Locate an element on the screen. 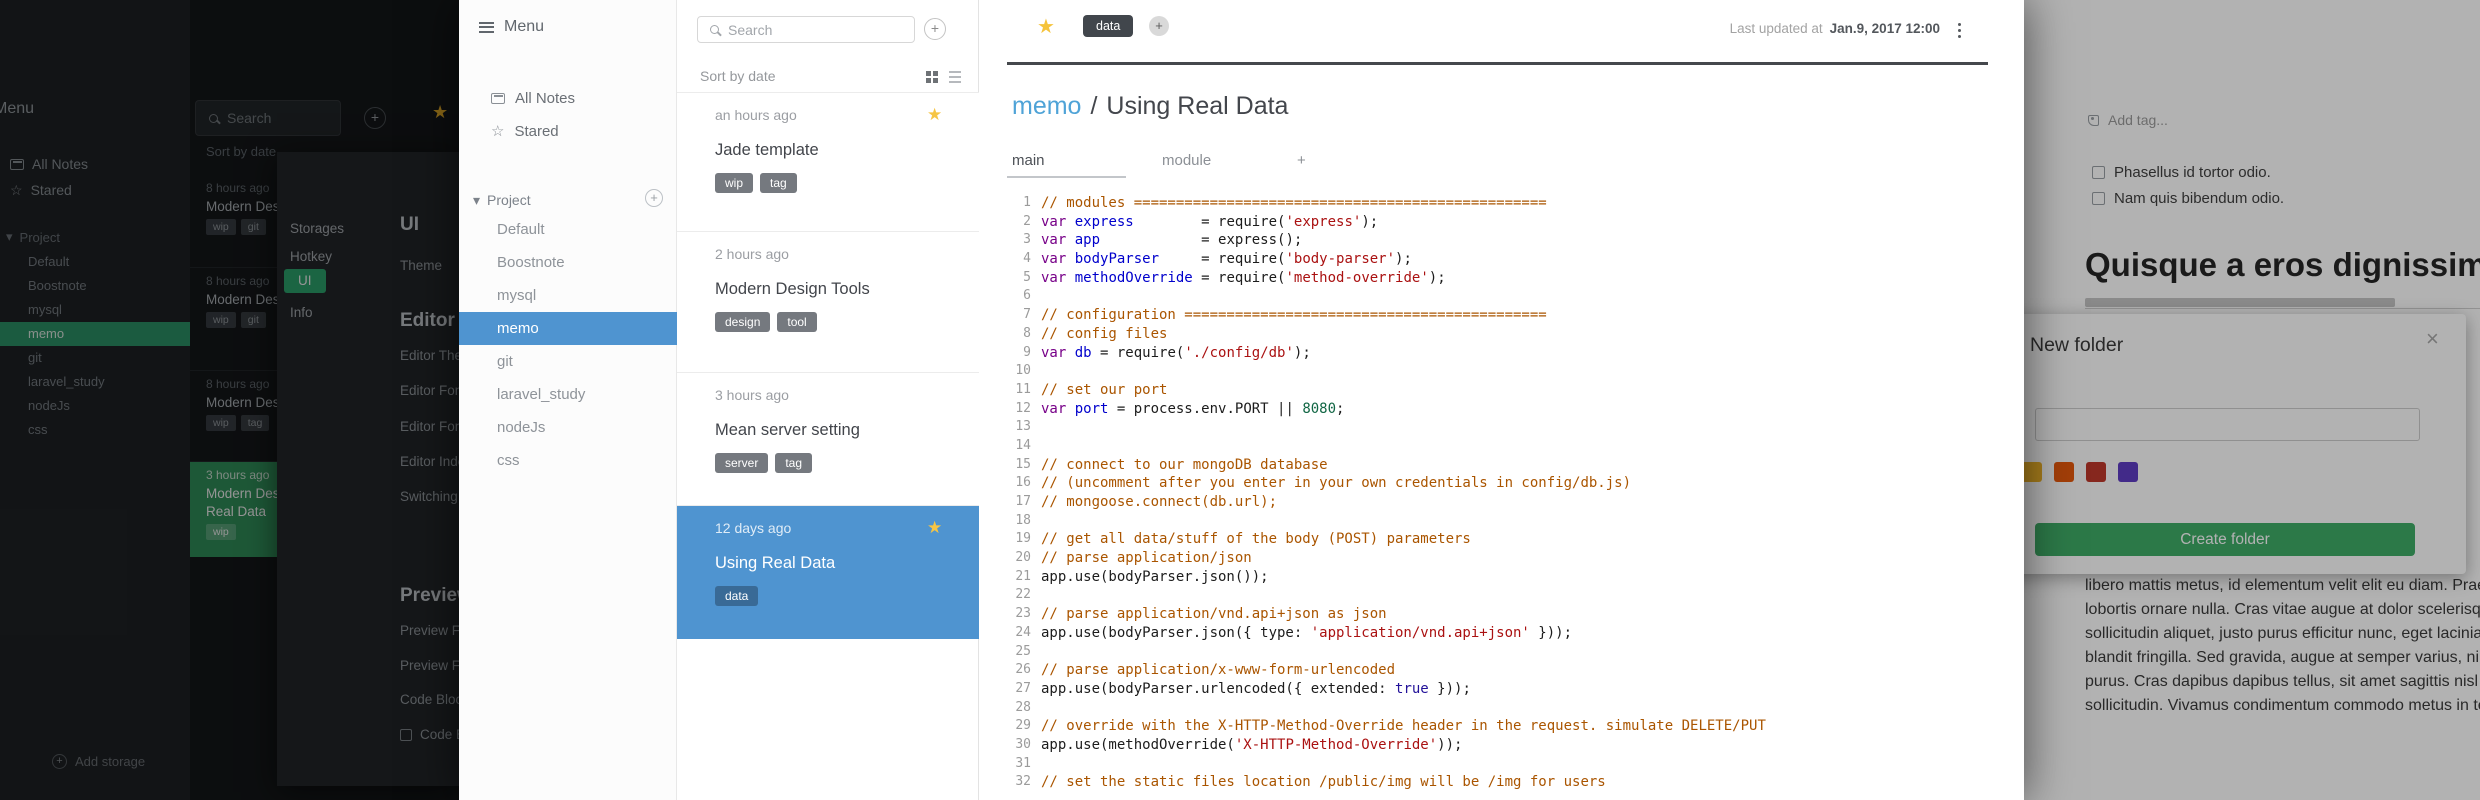 The width and height of the screenshot is (2480, 800). sidebar-folder-Default: Default is located at coordinates (568, 229).